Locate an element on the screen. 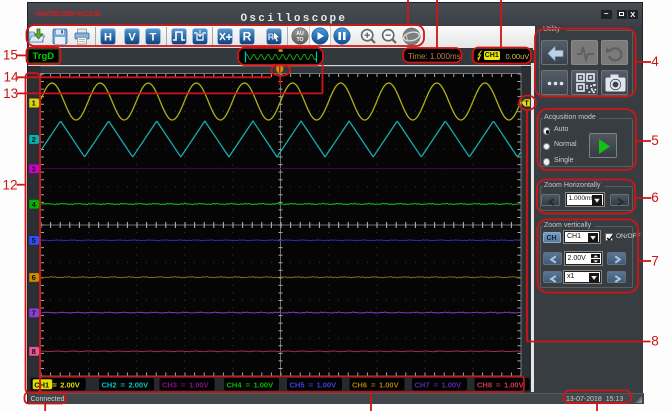 The height and width of the screenshot is (411, 672). svg-text: 5 is located at coordinates (655, 140).